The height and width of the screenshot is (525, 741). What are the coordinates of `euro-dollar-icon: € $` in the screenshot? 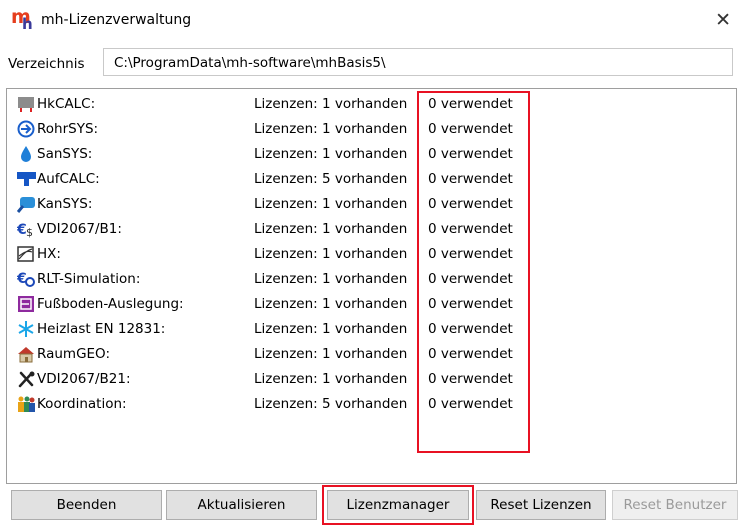 It's located at (26, 229).